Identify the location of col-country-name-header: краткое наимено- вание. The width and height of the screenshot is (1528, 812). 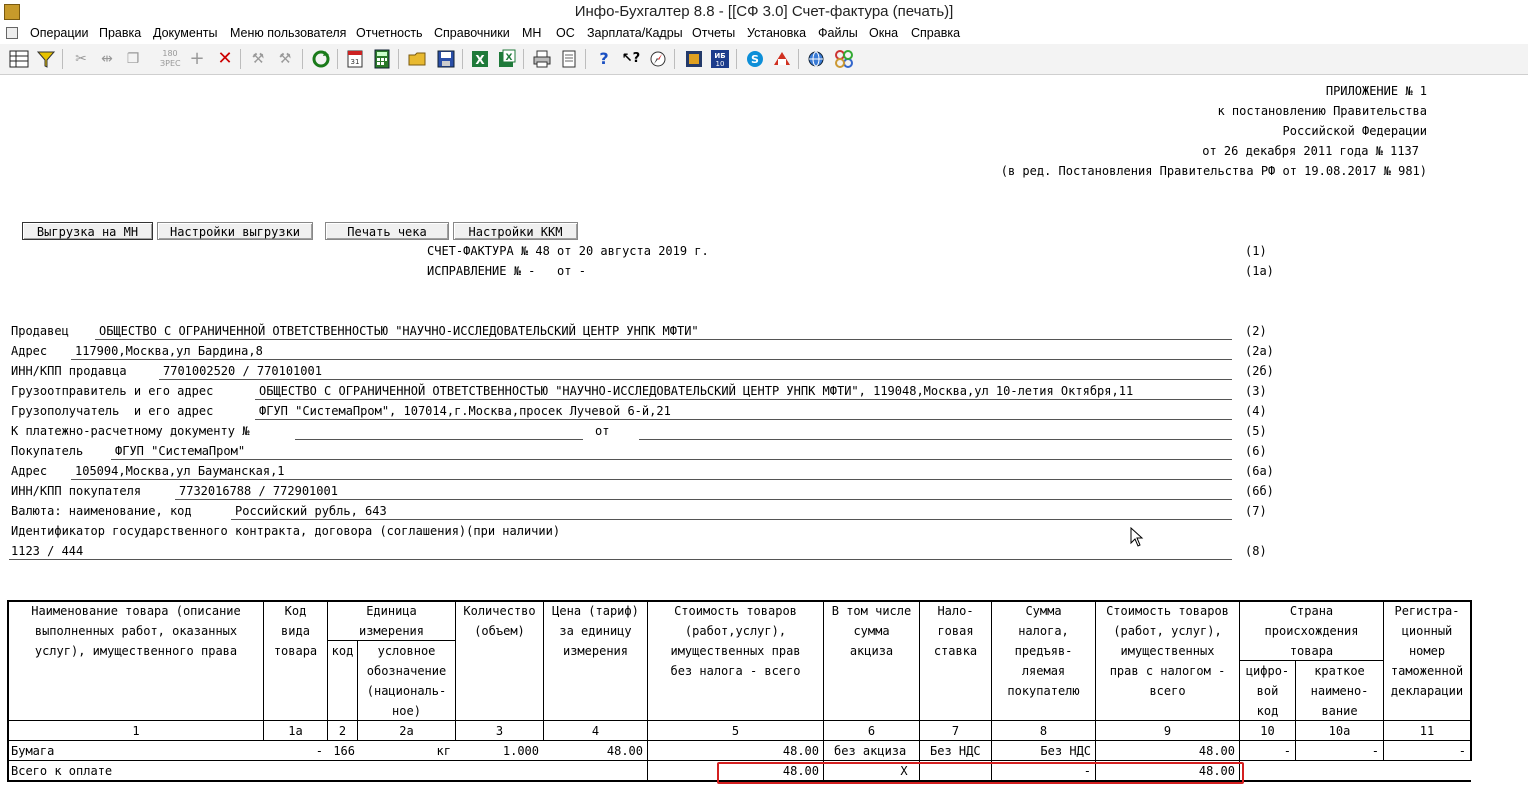
(1339, 691).